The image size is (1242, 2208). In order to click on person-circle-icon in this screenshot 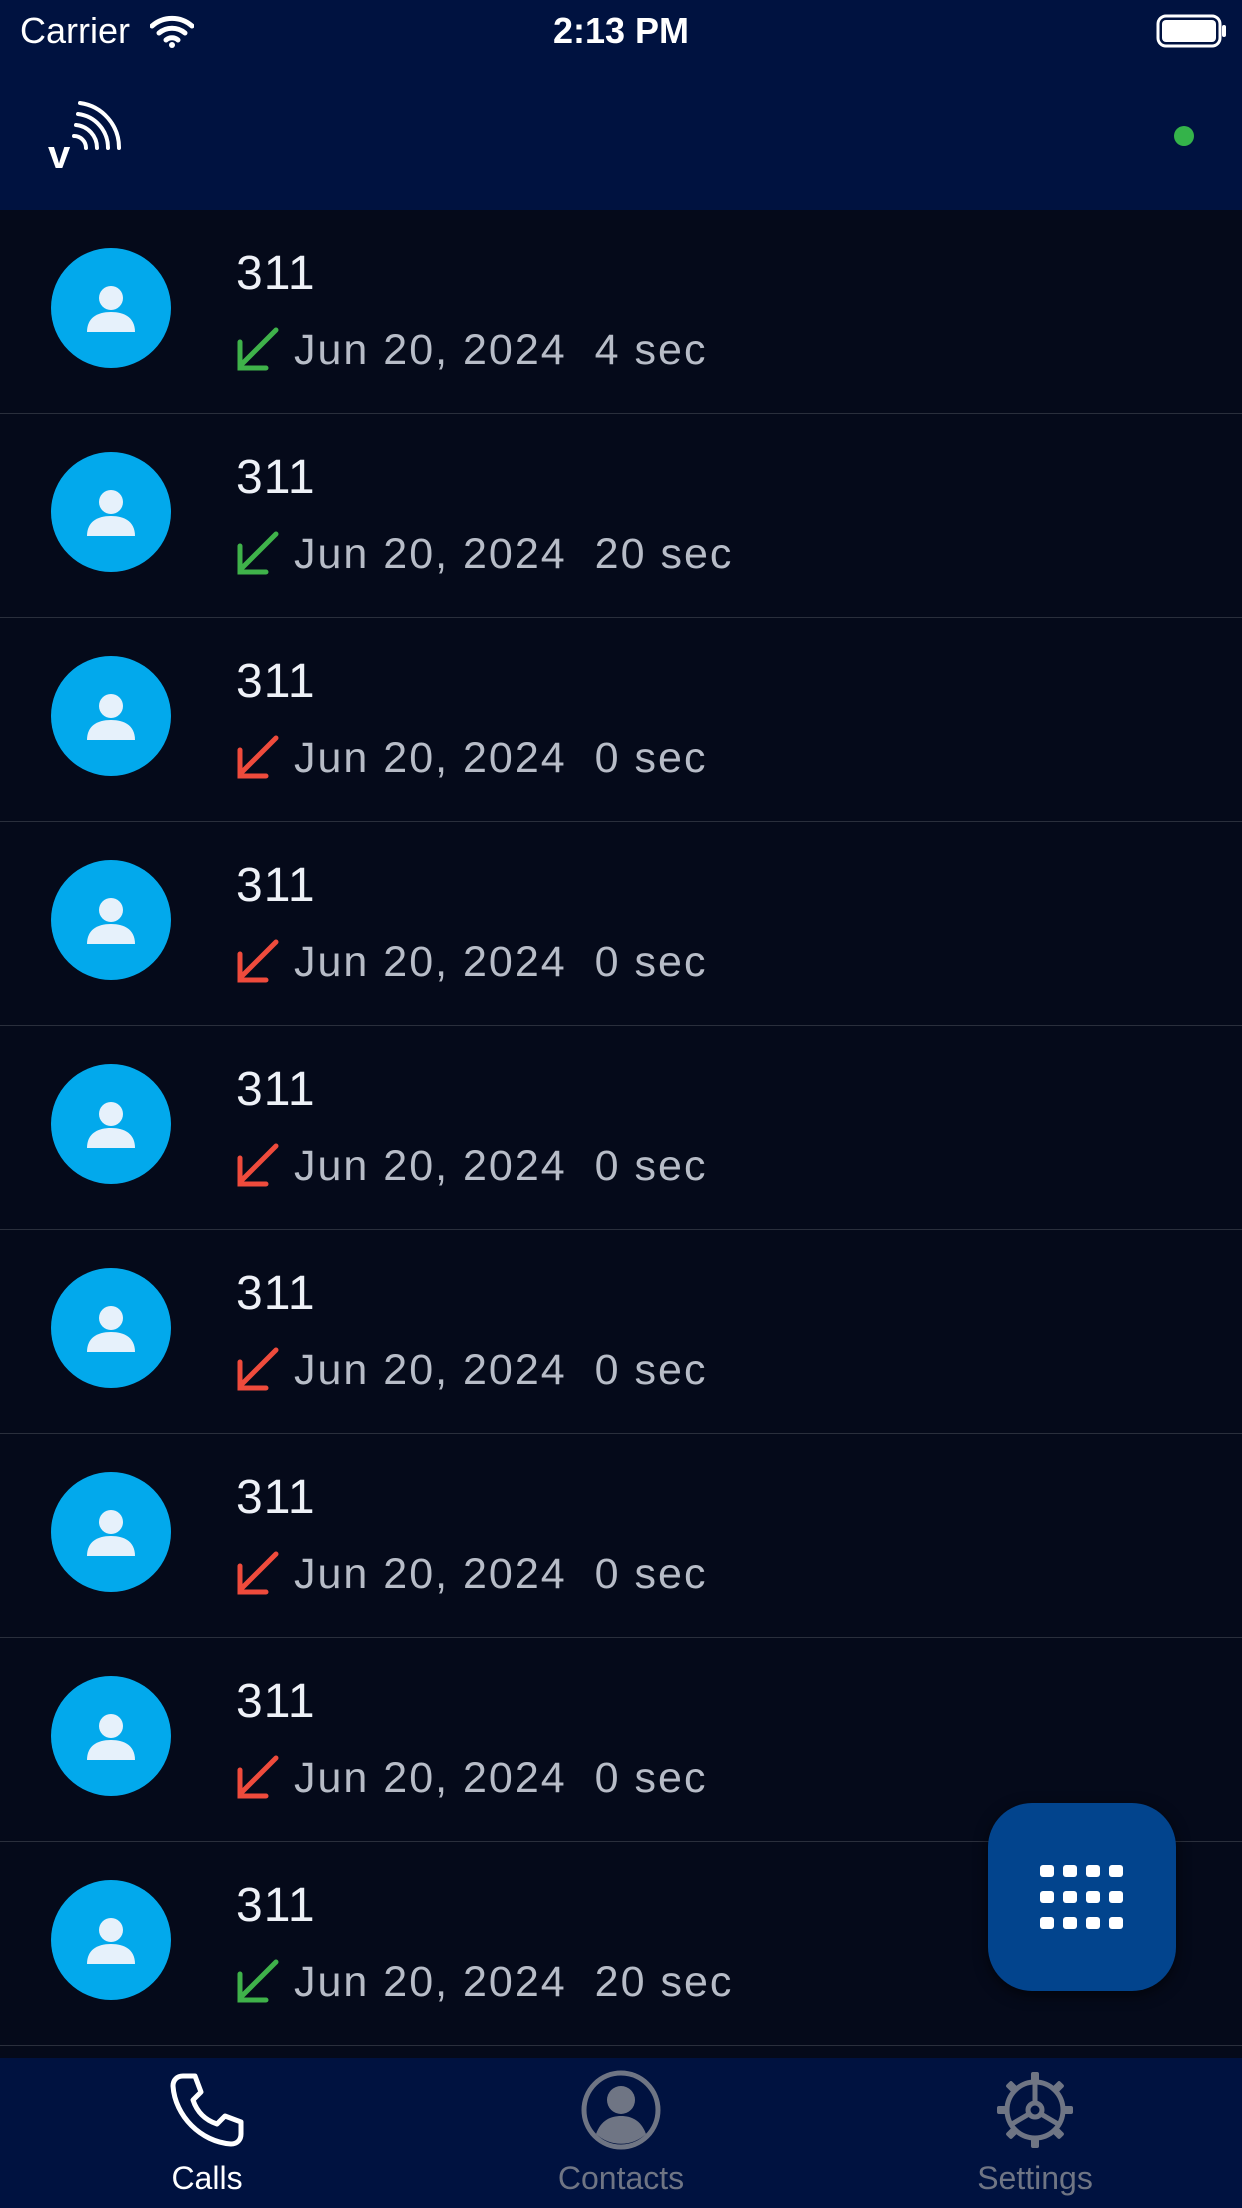, I will do `click(621, 2110)`.